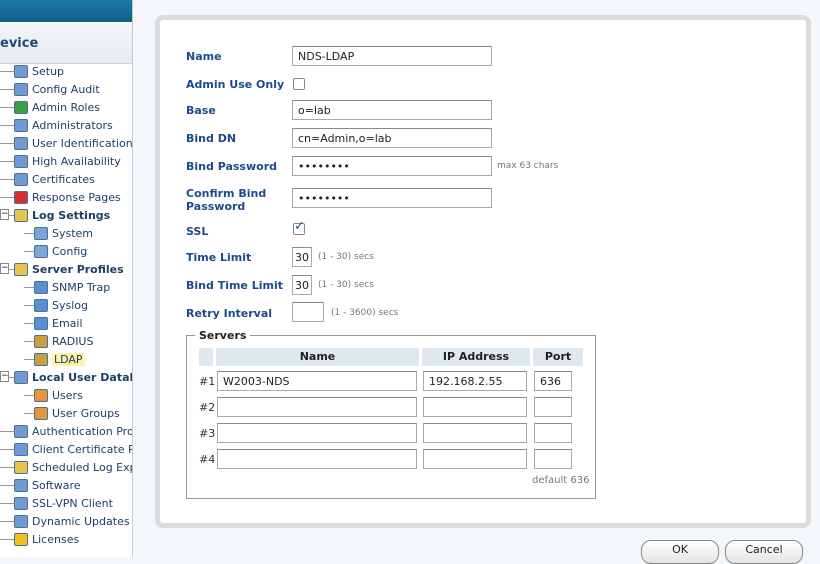  What do you see at coordinates (72, 287) in the screenshot?
I see `tree-item-snmp-trap: SNMP Trap` at bounding box center [72, 287].